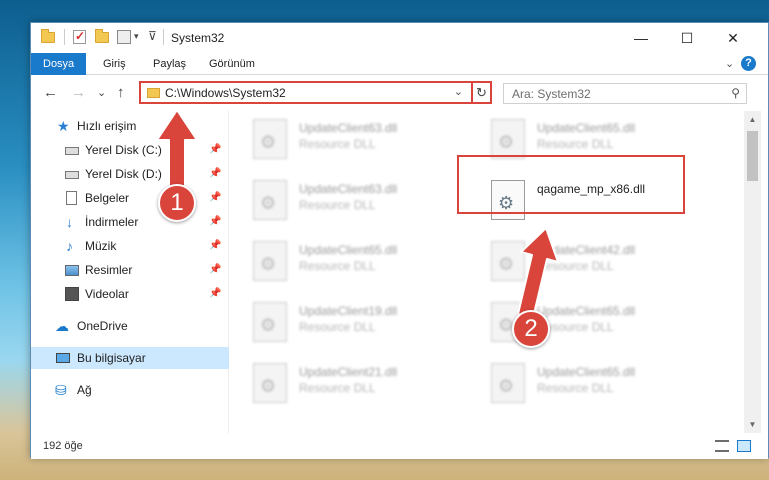 This screenshot has width=769, height=480. Describe the element at coordinates (107, 198) in the screenshot. I see `sidebar-item-label: Belgeler` at that location.